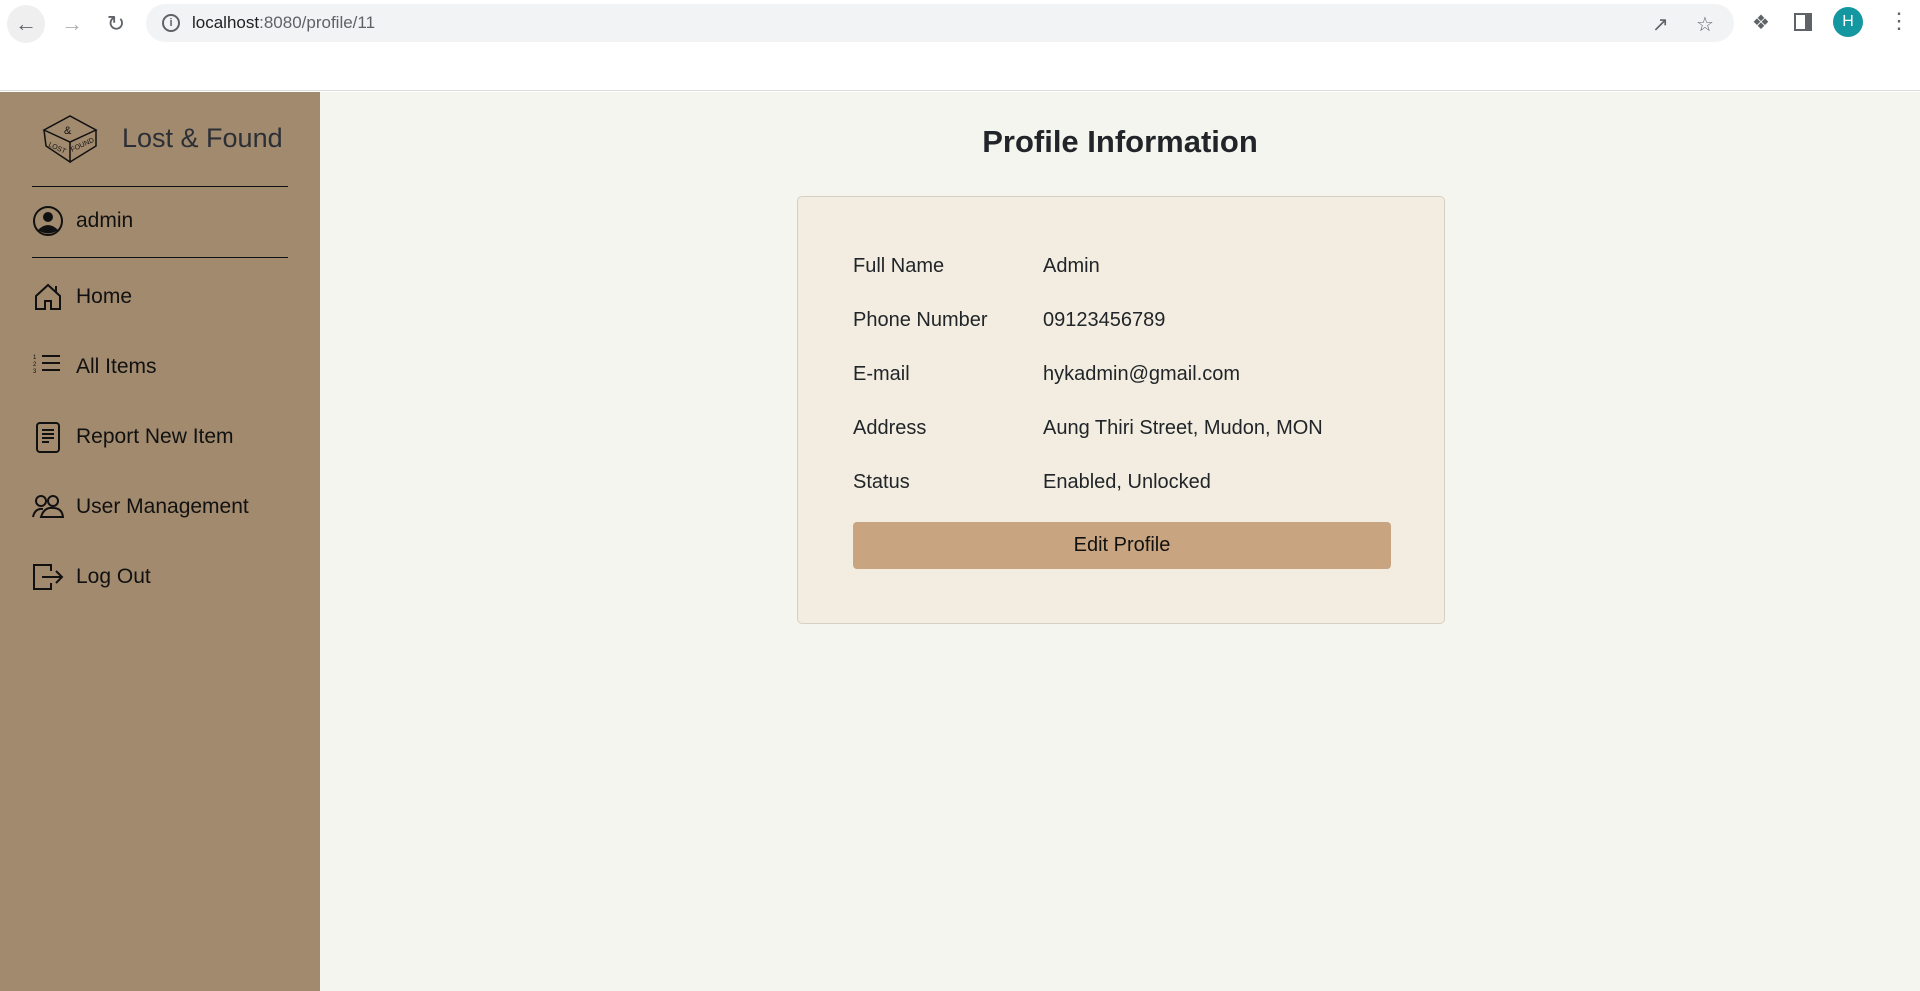 The image size is (1920, 991). What do you see at coordinates (1071, 266) in the screenshot?
I see `field-value: Admin` at bounding box center [1071, 266].